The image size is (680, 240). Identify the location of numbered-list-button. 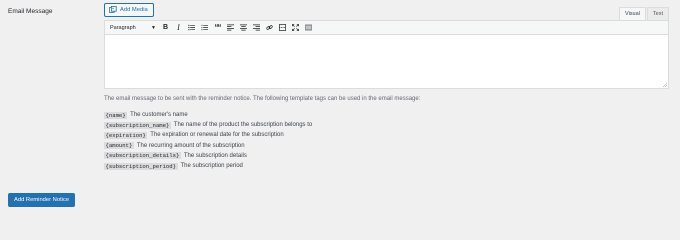
(204, 27).